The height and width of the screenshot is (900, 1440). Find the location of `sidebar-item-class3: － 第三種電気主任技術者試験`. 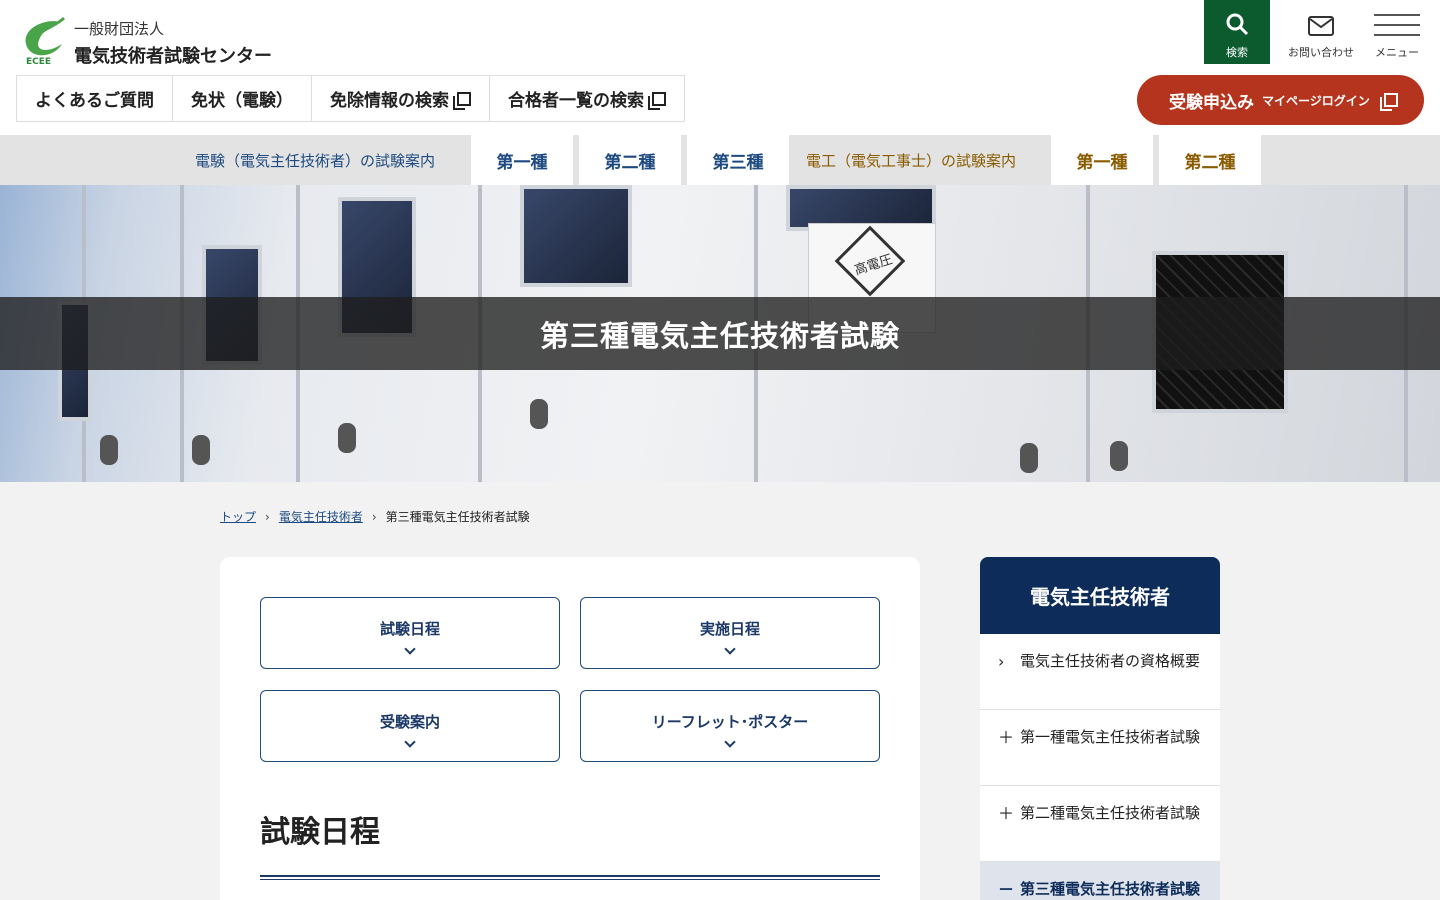

sidebar-item-class3: － 第三種電気主任技術者試験 is located at coordinates (1100, 881).